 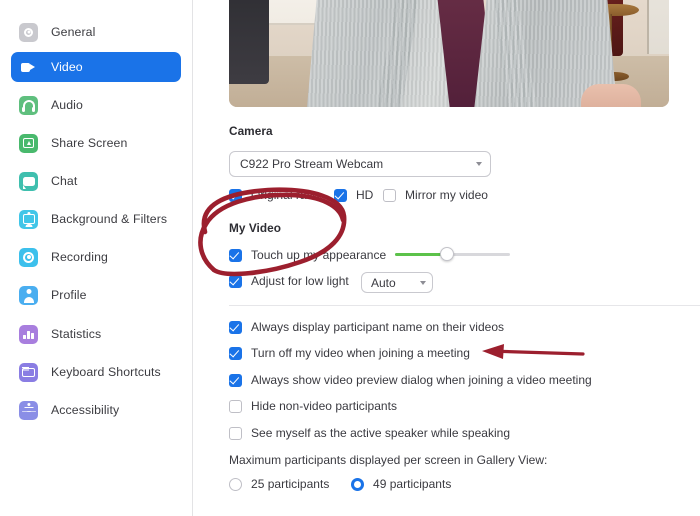 I want to click on record-circle-icon, so click(x=28, y=257).